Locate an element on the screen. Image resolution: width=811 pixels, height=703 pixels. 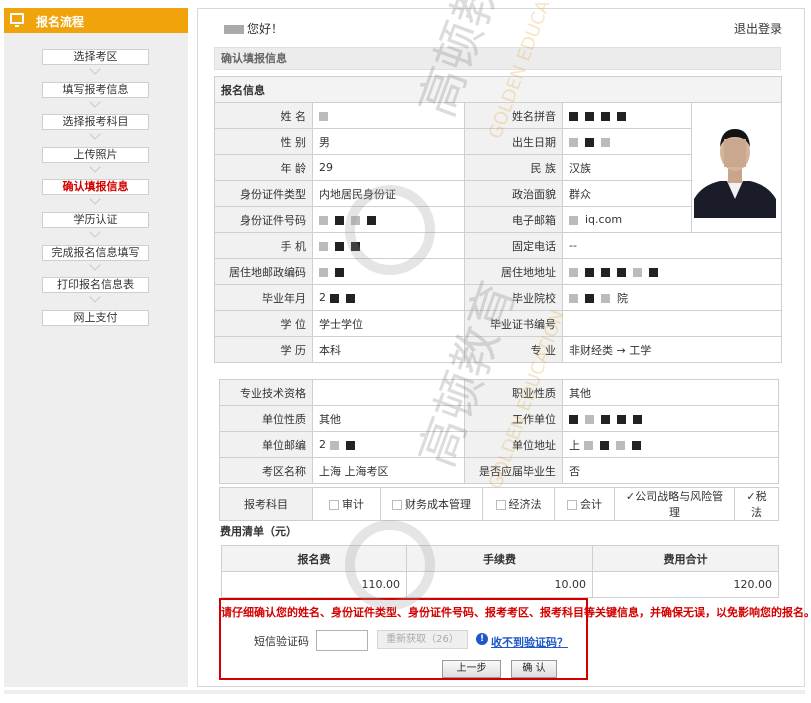
pinyin-label: 姓名拼音 is located at coordinates (513, 115).